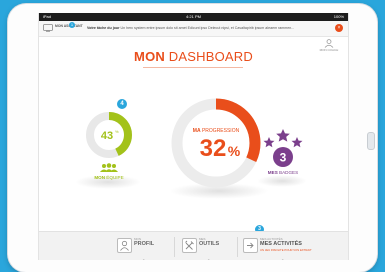 The width and height of the screenshot is (385, 272). What do you see at coordinates (109, 177) in the screenshot?
I see `team-label: MON ÉQUIPE` at bounding box center [109, 177].